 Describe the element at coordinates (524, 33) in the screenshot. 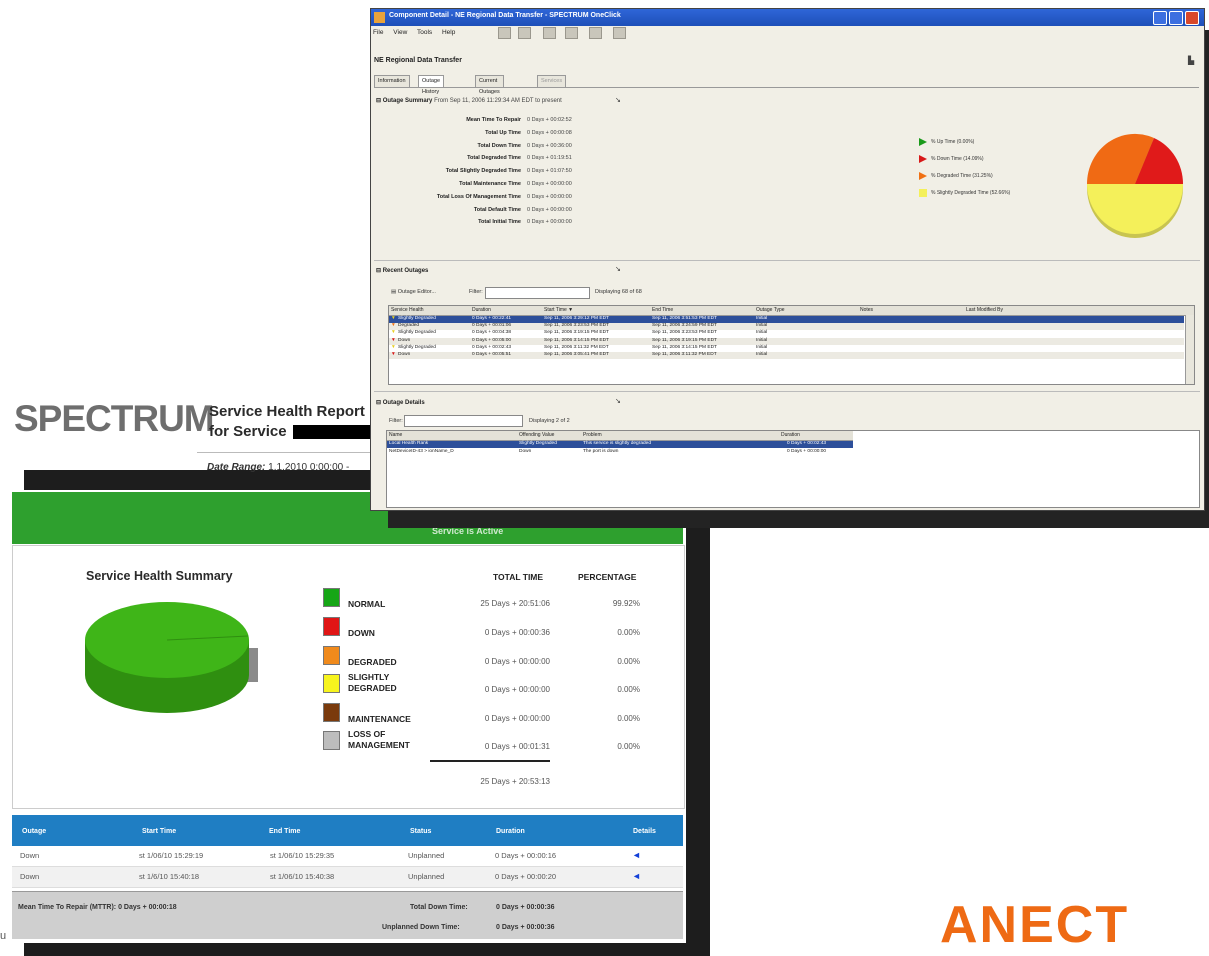

I see `find-icon` at that location.